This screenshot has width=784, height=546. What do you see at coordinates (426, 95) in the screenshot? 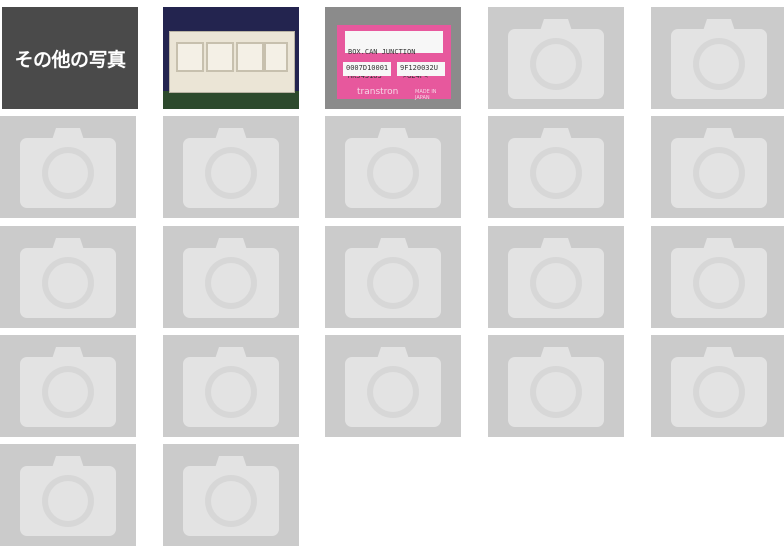
I see `label-made-in: MADE IN JAPAN` at bounding box center [426, 95].